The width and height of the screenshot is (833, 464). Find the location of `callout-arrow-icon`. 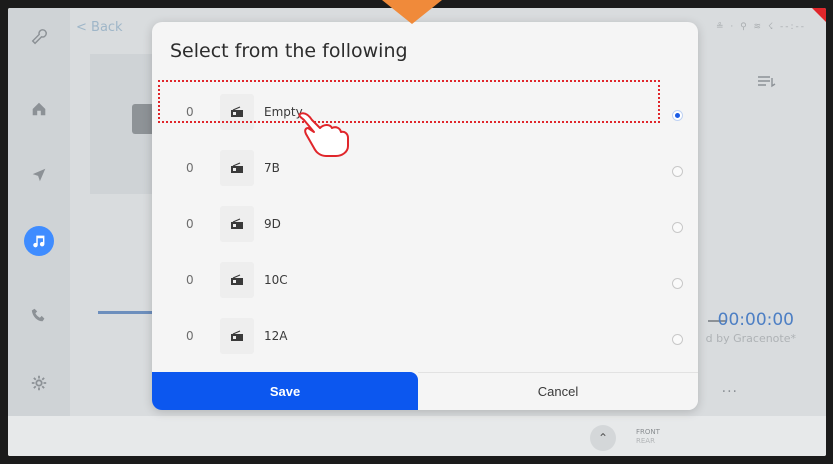

callout-arrow-icon is located at coordinates (412, 12).